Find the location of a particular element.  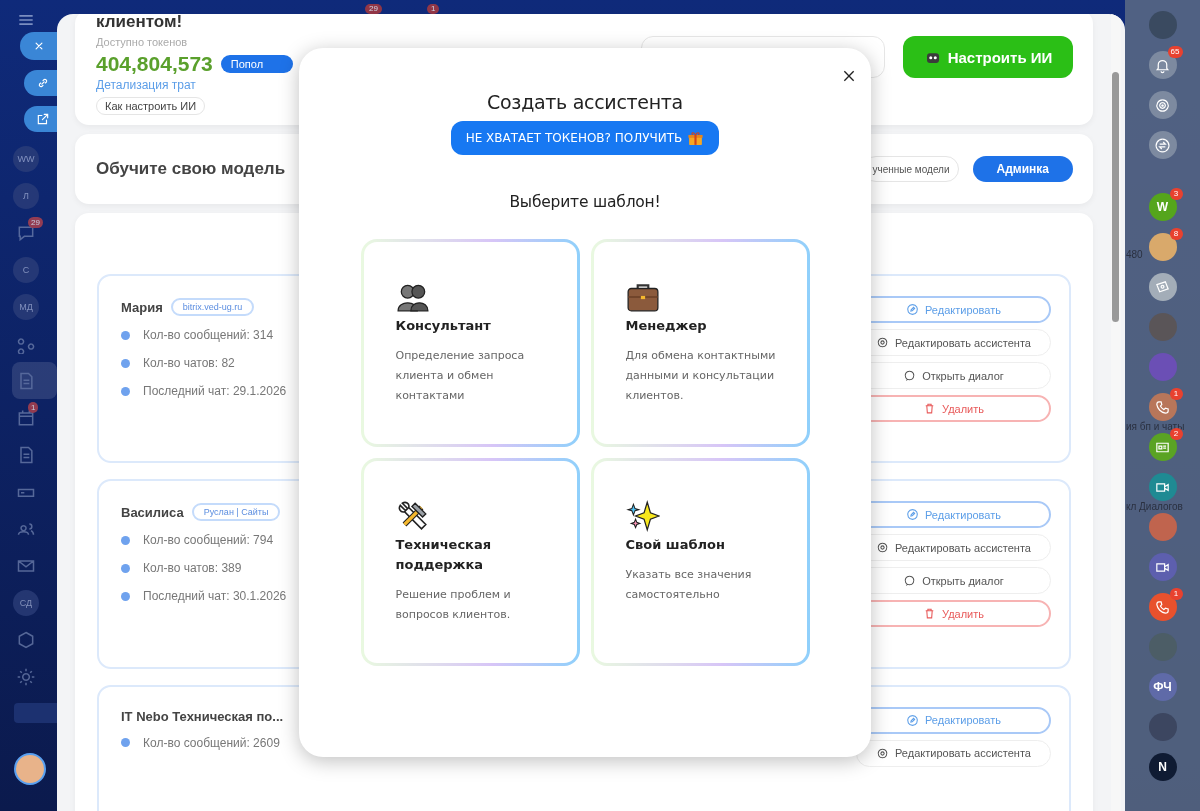

template-description: Решение проблем и вопросов клиентов. is located at coordinates (453, 605).